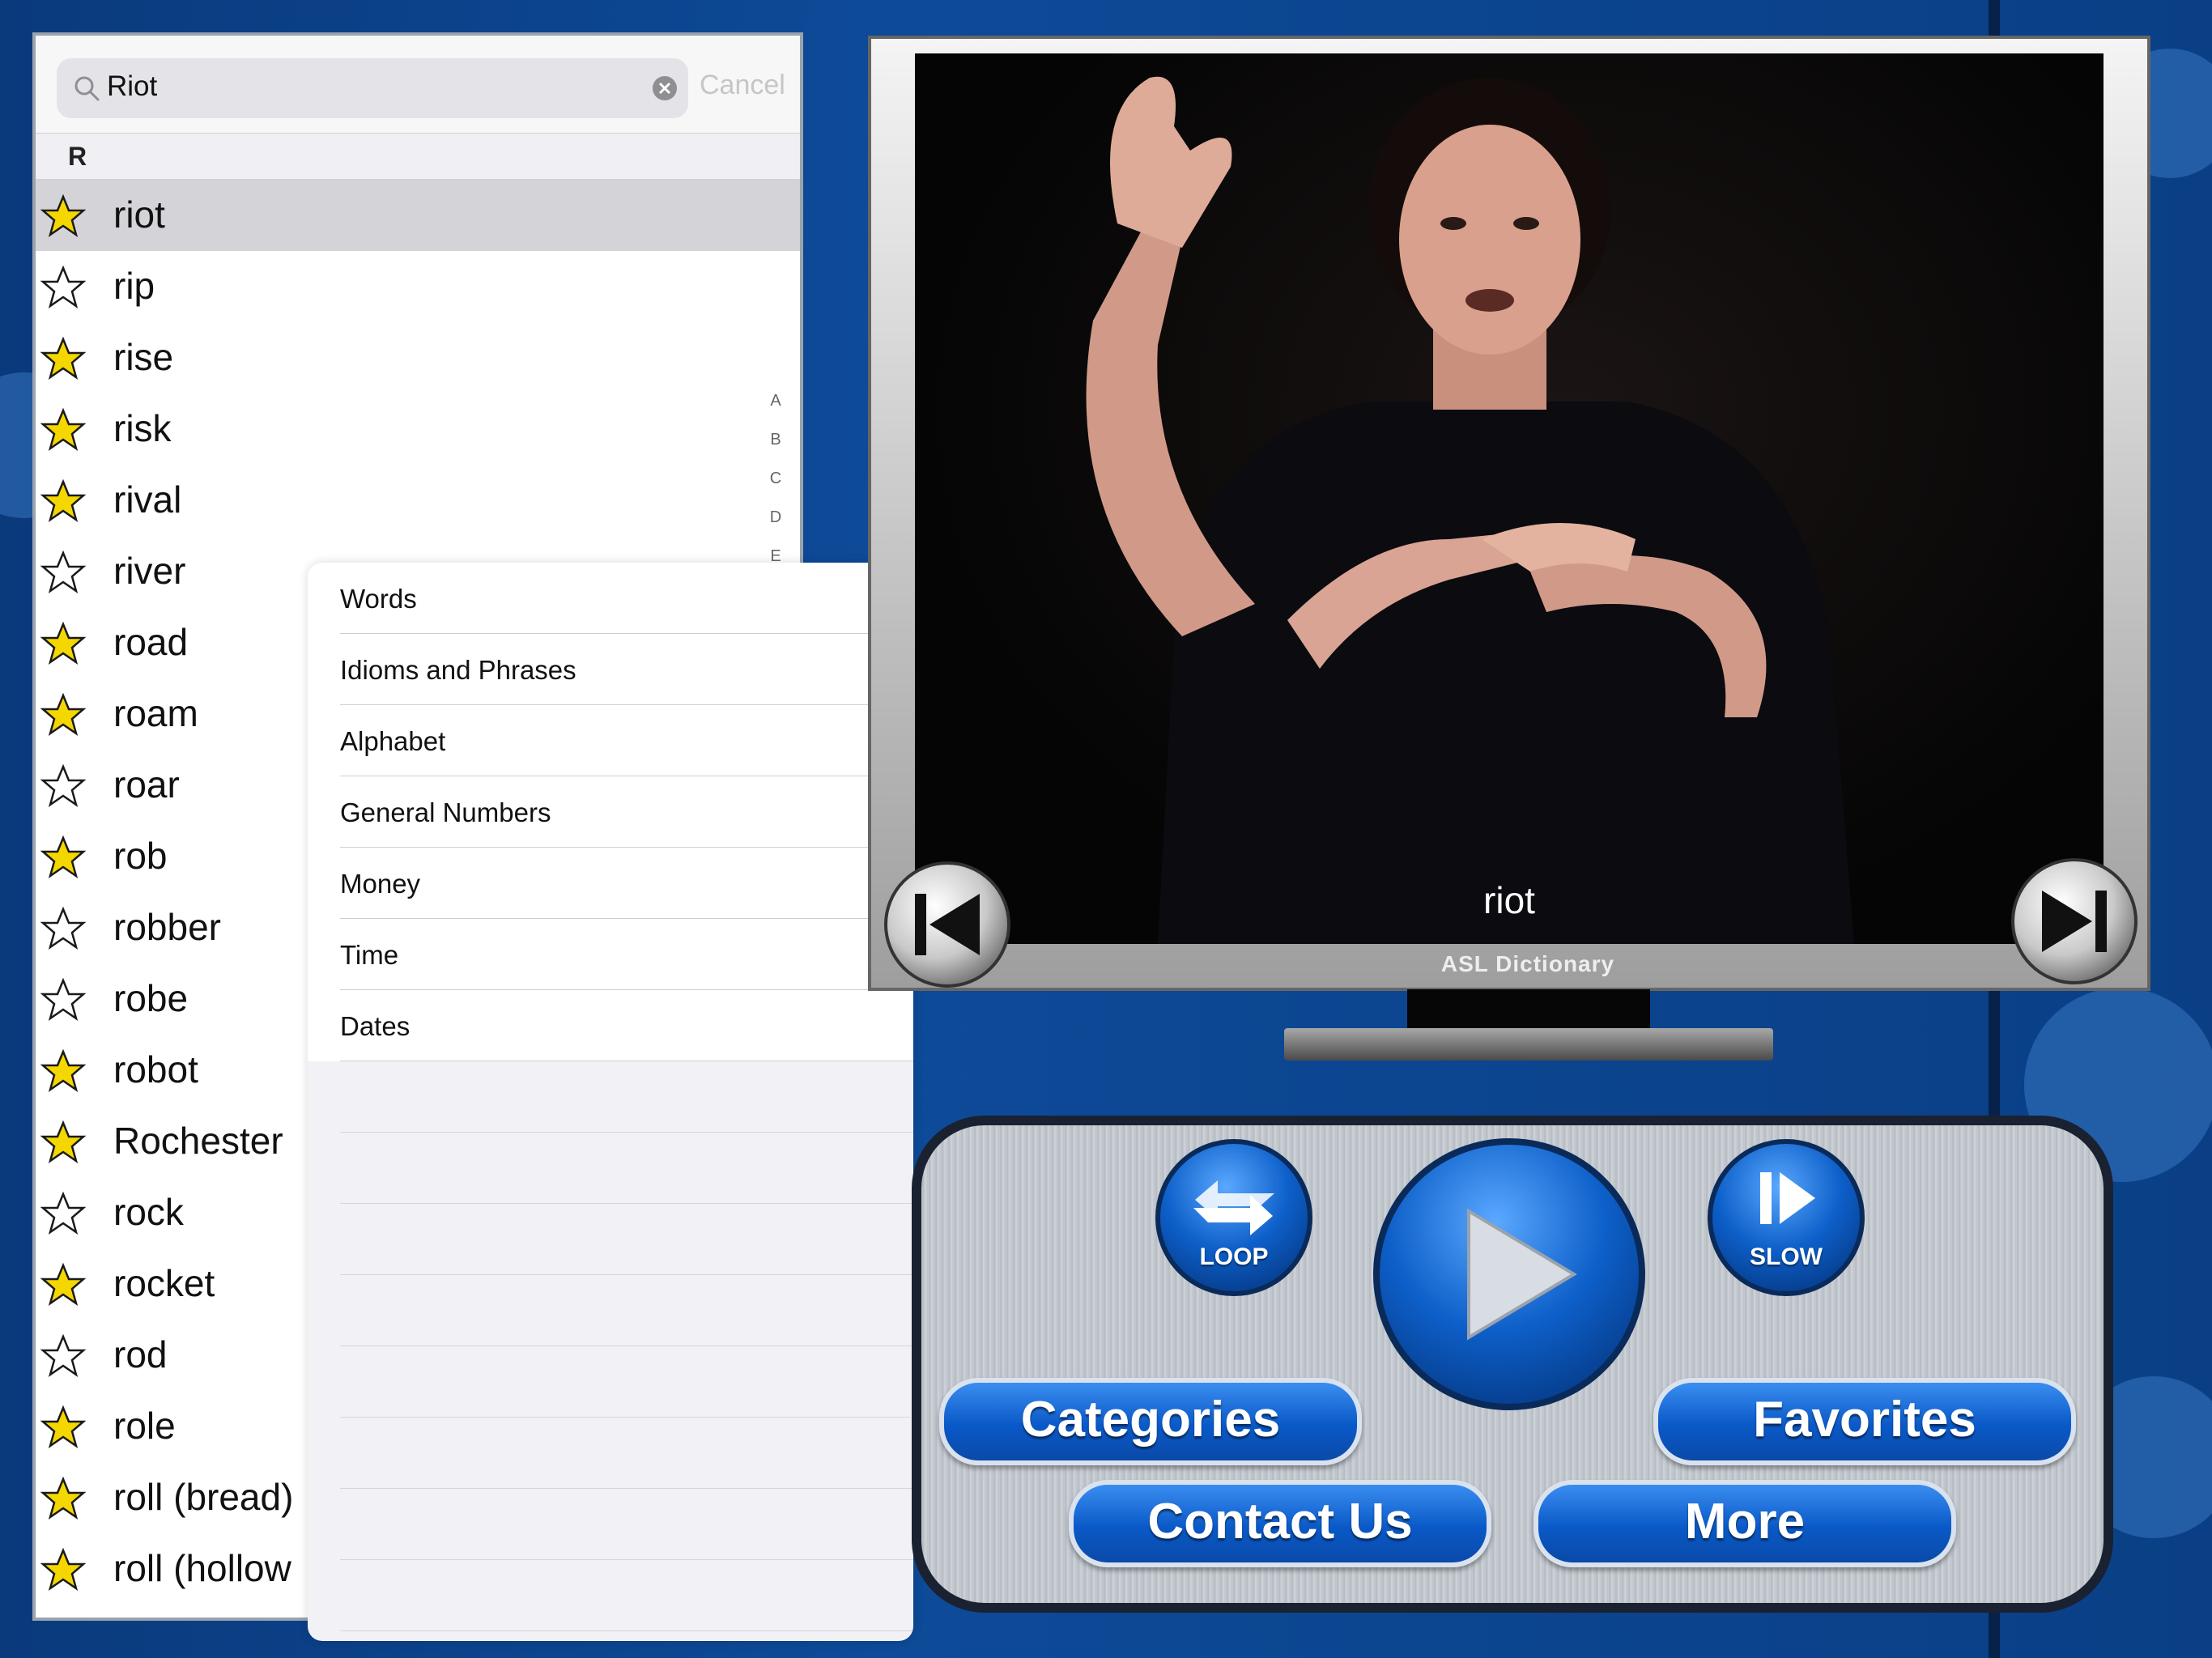 The height and width of the screenshot is (1658, 2212). Describe the element at coordinates (146, 784) in the screenshot. I see `word-label: roar` at that location.